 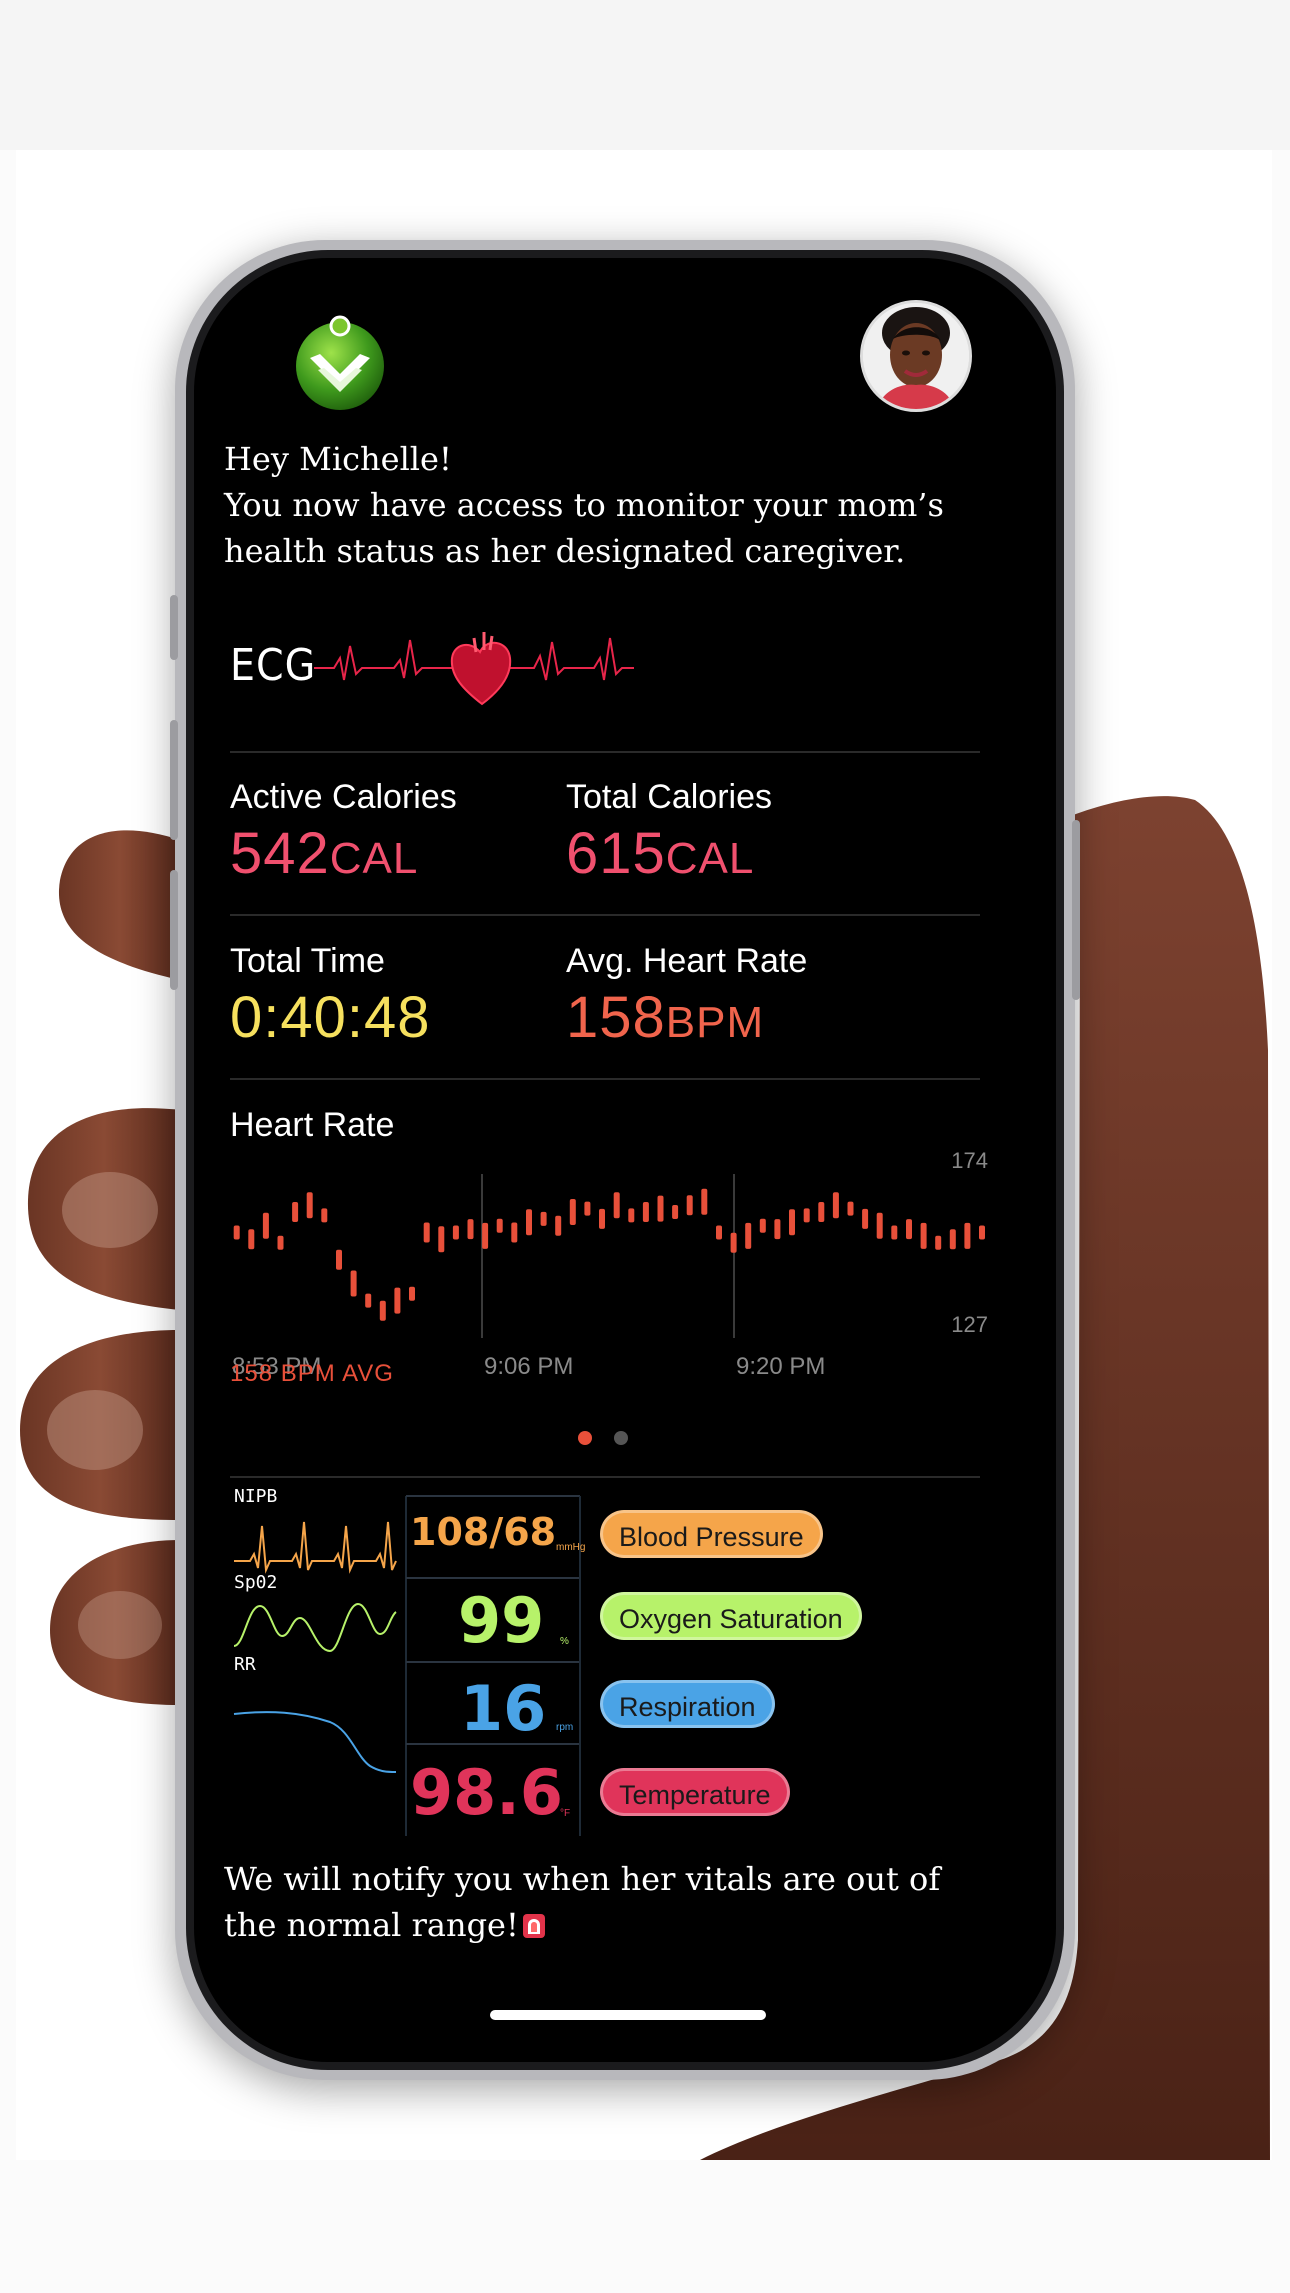 What do you see at coordinates (616, 1017) in the screenshot?
I see `avg-heart-rate-number: 158` at bounding box center [616, 1017].